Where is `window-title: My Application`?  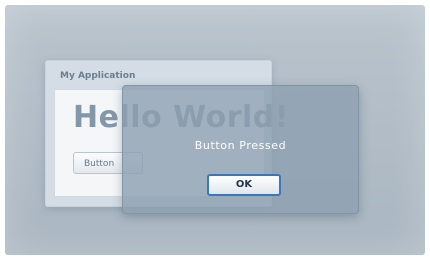
window-title: My Application is located at coordinates (98, 76).